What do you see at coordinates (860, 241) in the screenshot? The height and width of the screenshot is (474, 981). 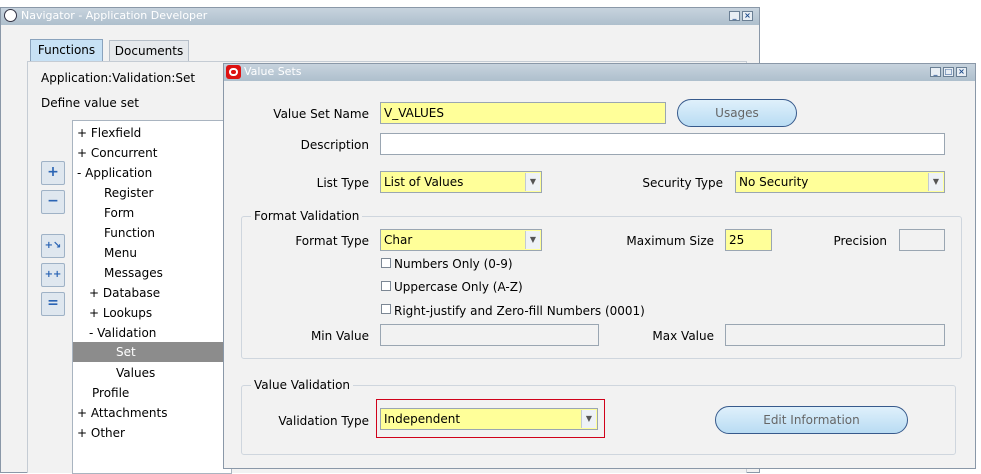 I see `precision-label: Precision` at bounding box center [860, 241].